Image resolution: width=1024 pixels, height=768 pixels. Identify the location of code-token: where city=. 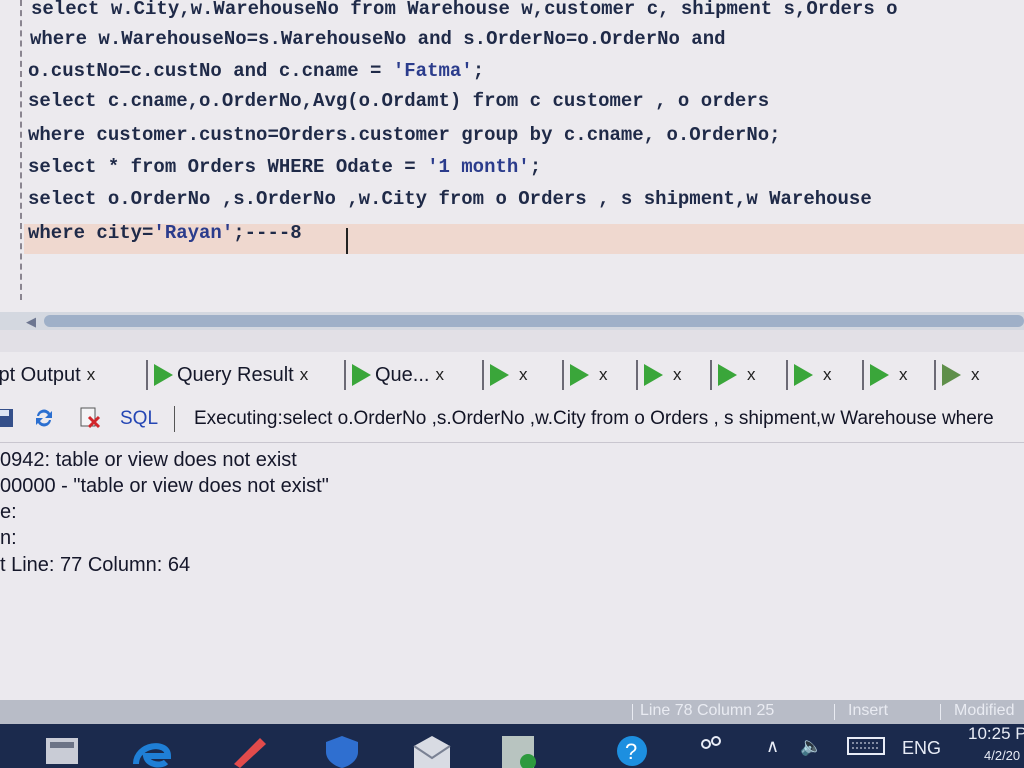
(91, 233).